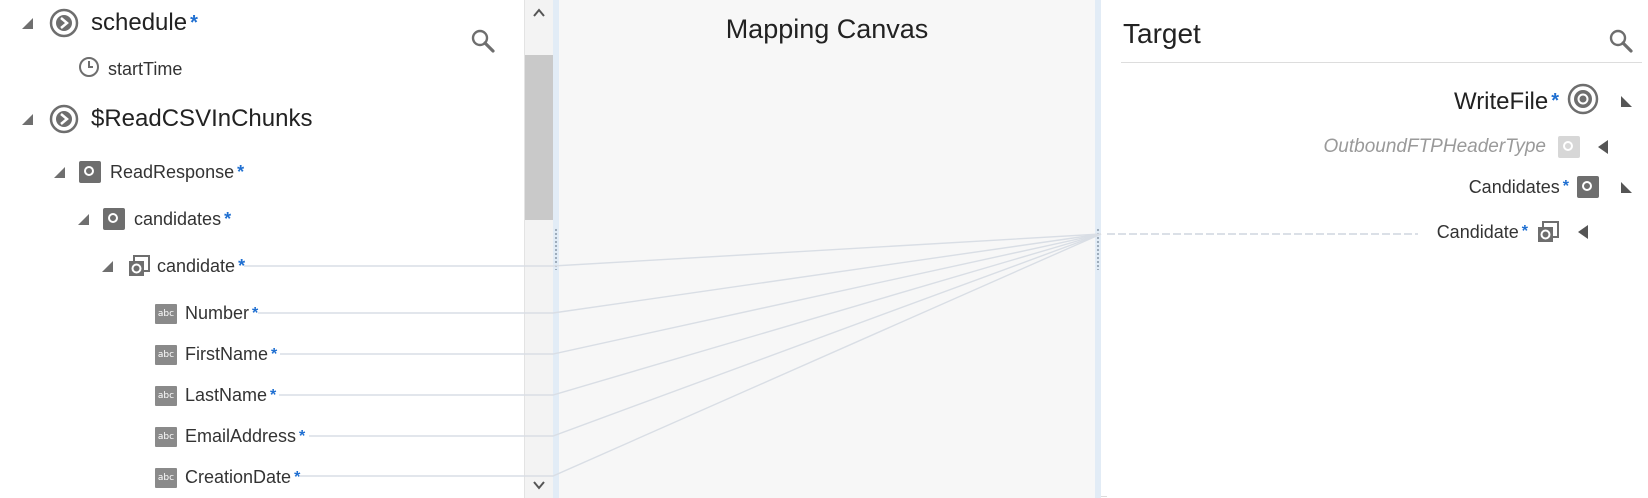  Describe the element at coordinates (1477, 231) in the screenshot. I see `node-label: Candidate` at that location.